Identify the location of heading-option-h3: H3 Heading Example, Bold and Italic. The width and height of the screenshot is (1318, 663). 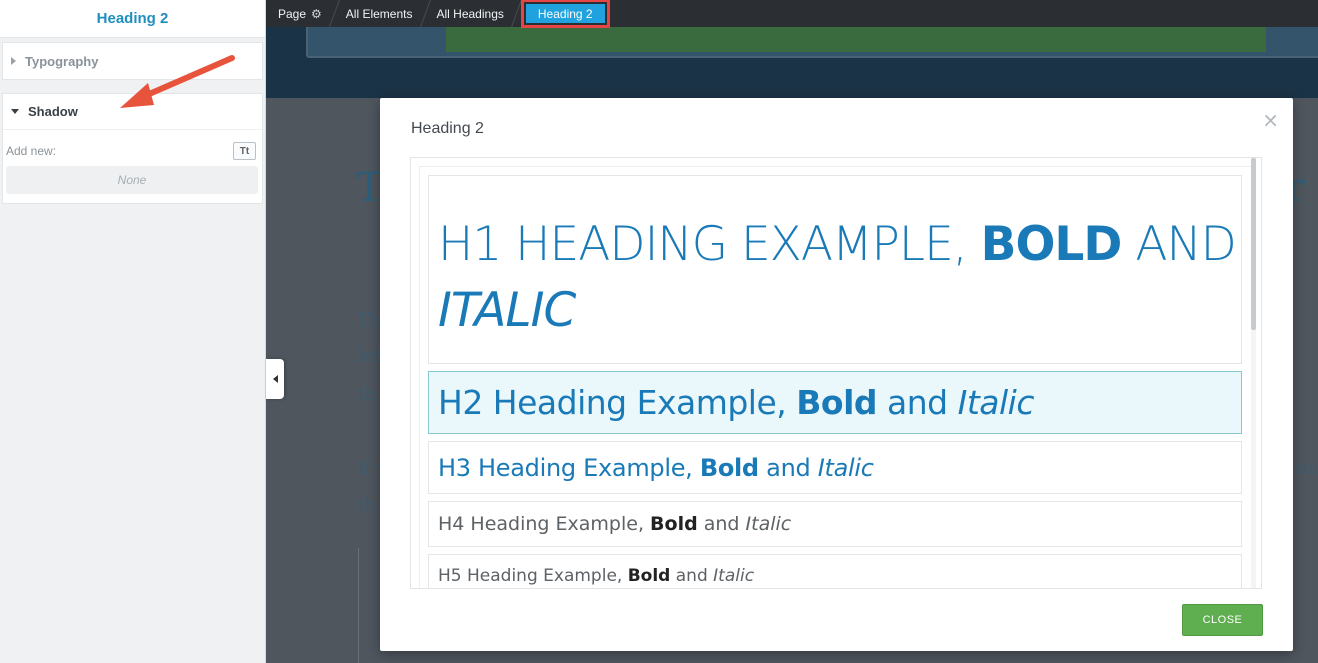
(835, 467).